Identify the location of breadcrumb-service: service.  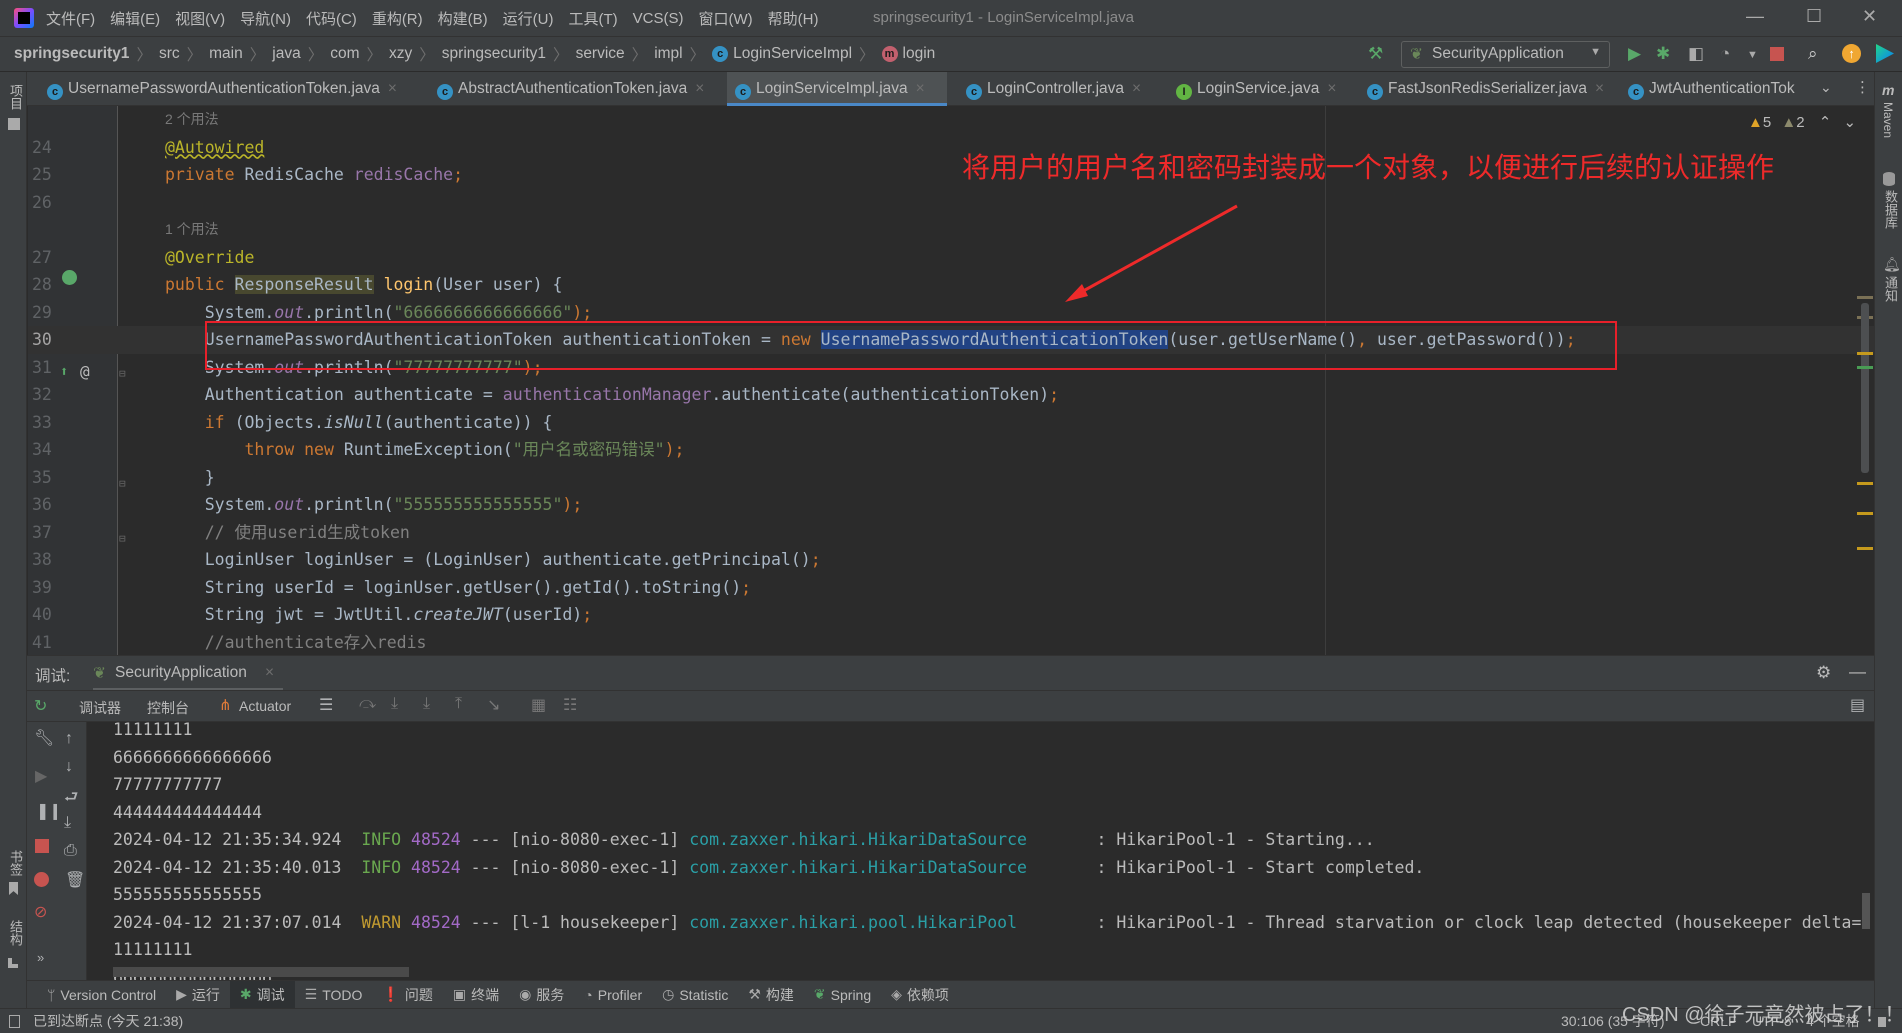
(600, 54).